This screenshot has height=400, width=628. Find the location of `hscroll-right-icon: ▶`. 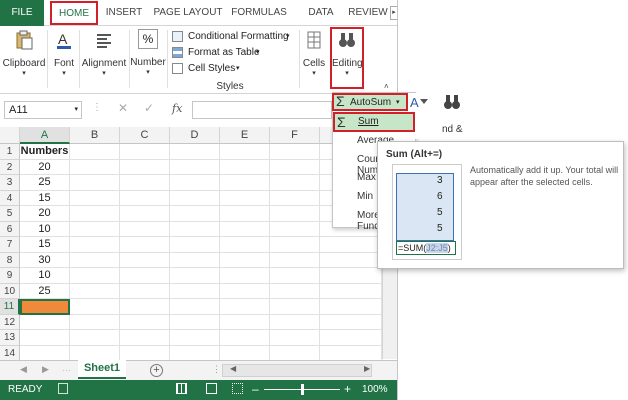

hscroll-right-icon: ▶ is located at coordinates (367, 368).